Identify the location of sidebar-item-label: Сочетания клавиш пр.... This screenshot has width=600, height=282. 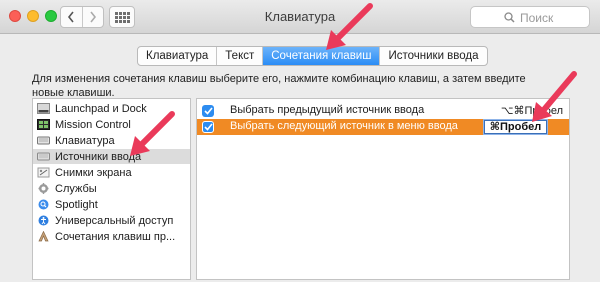
(115, 236).